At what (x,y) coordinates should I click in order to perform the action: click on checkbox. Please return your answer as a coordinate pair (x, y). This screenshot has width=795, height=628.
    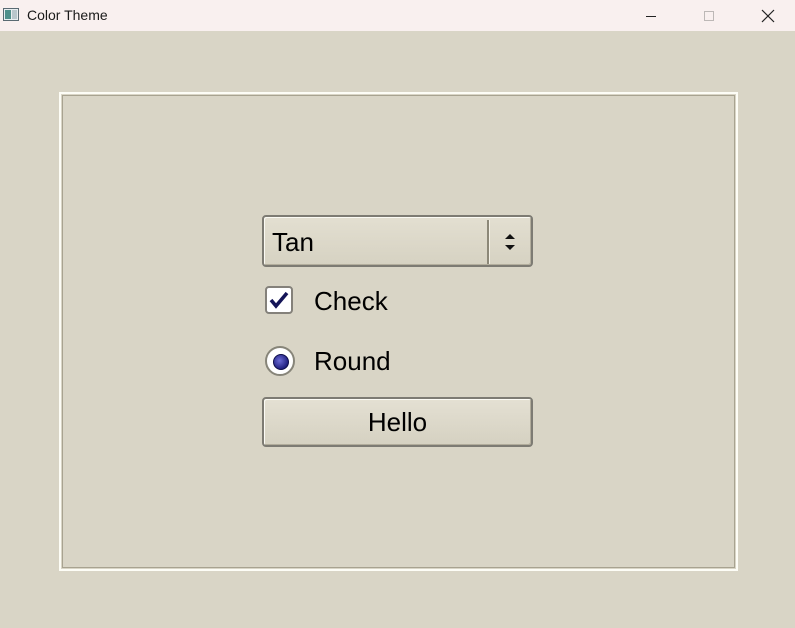
    Looking at the image, I should click on (279, 300).